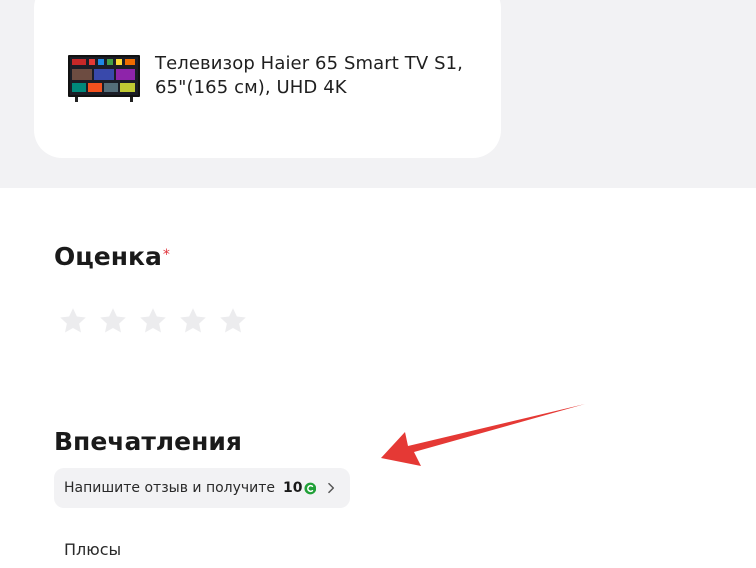 This screenshot has height=568, width=756. I want to click on rating-heading-text: Оценка, so click(108, 256).